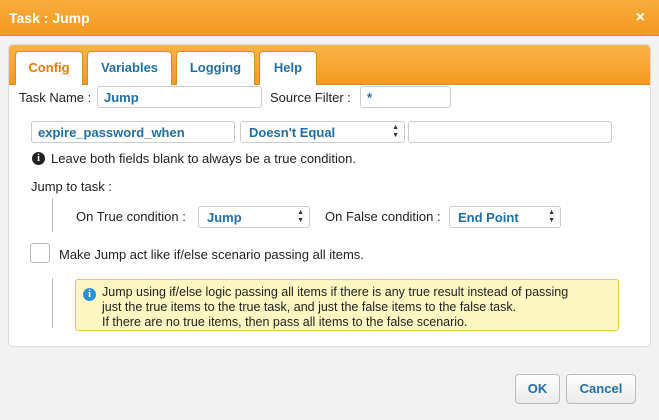 Image resolution: width=659 pixels, height=420 pixels. Describe the element at coordinates (488, 217) in the screenshot. I see `on-false-value: End Point` at that location.